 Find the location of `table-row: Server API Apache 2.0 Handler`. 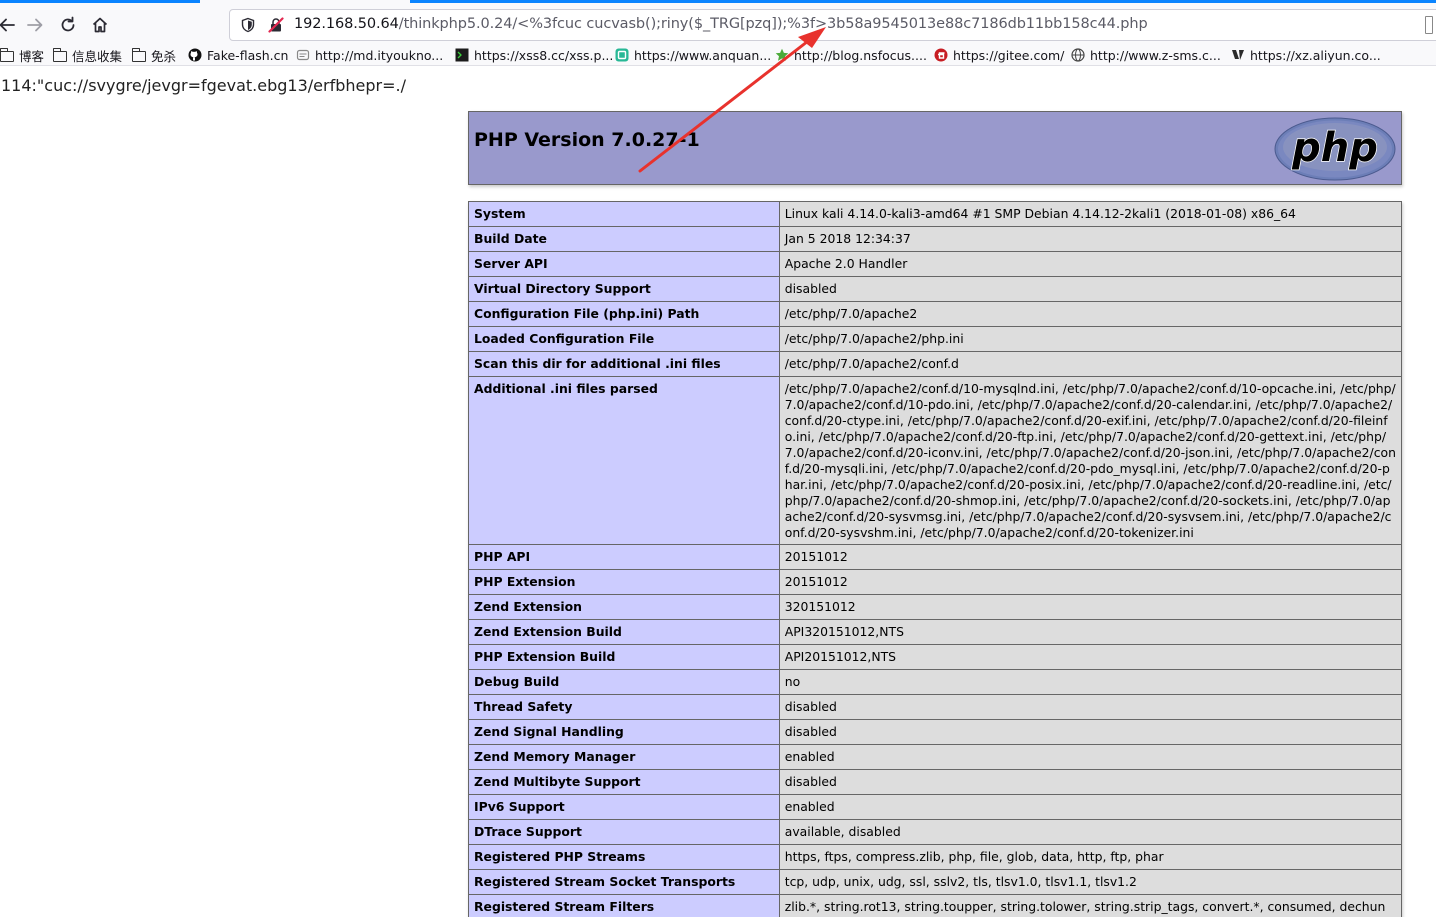

table-row: Server API Apache 2.0 Handler is located at coordinates (935, 264).